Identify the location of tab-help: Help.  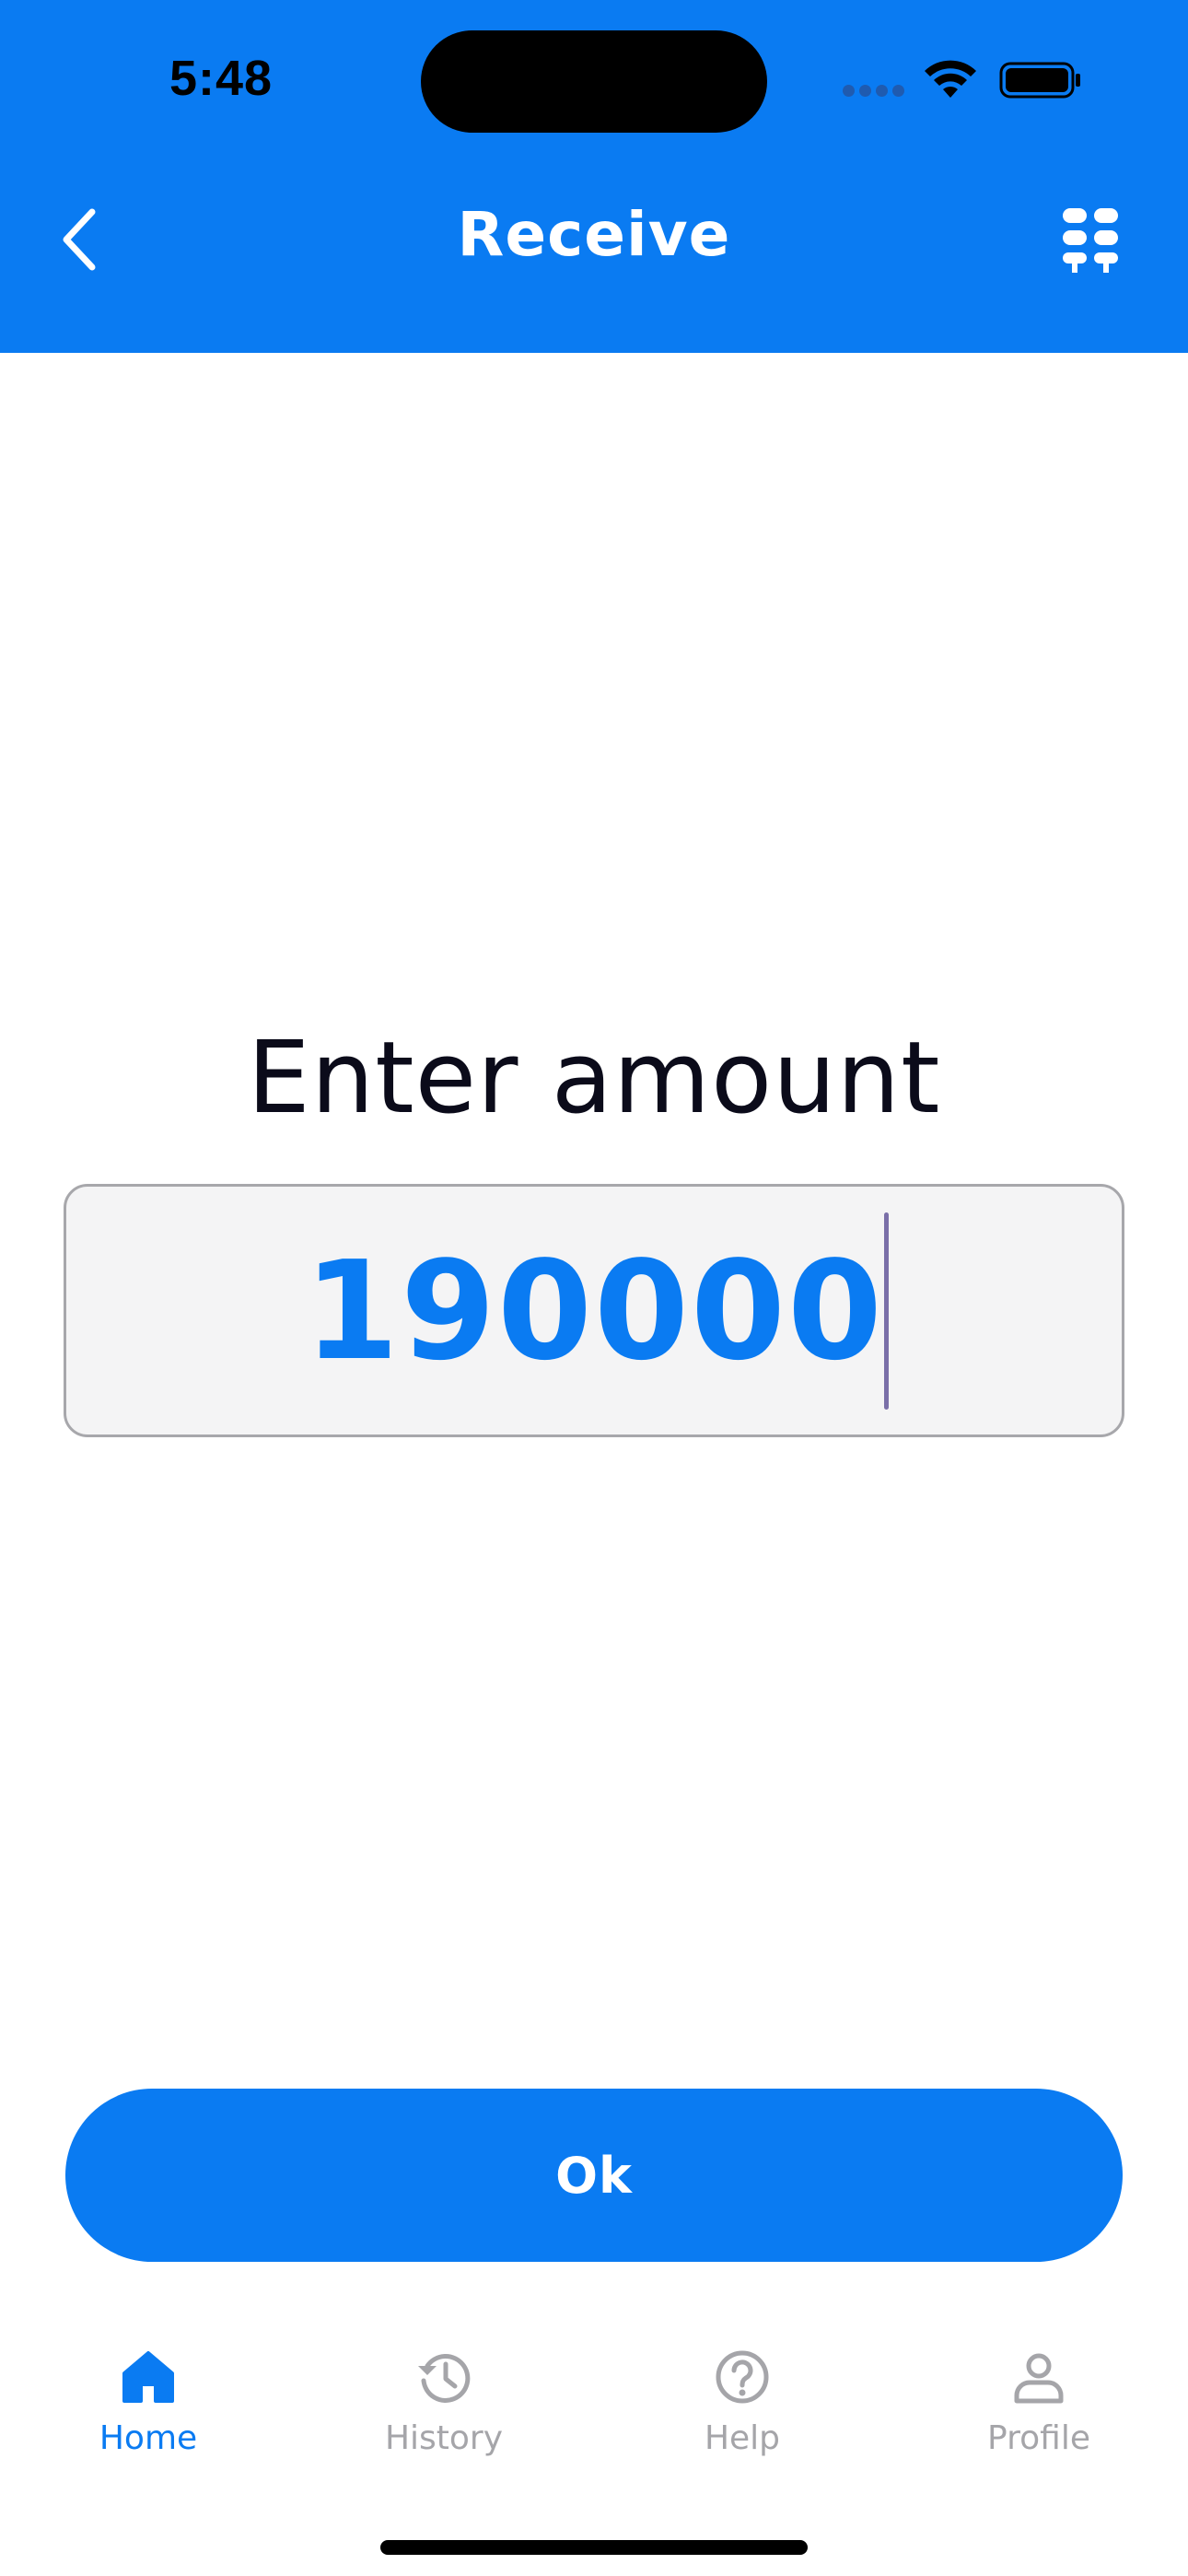
(742, 2417).